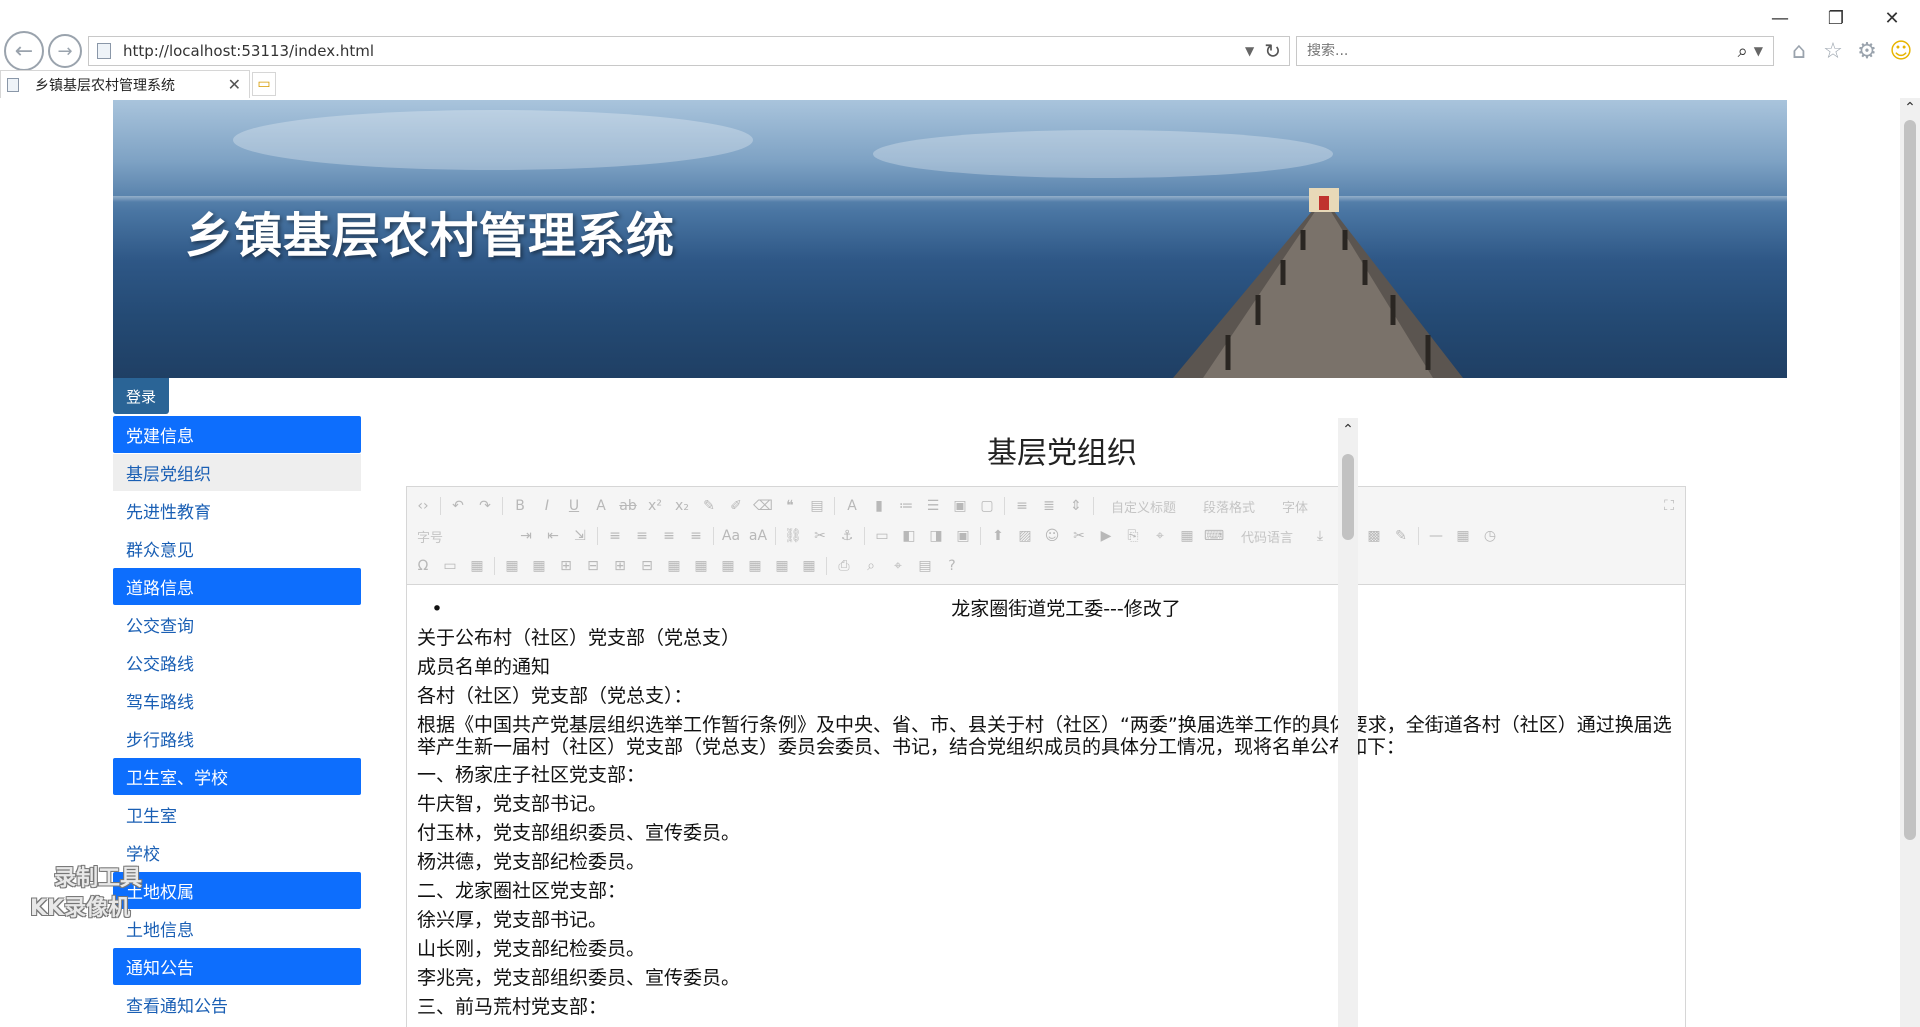 The height and width of the screenshot is (1027, 1920). What do you see at coordinates (963, 536) in the screenshot?
I see `image-center-icon: ▣` at bounding box center [963, 536].